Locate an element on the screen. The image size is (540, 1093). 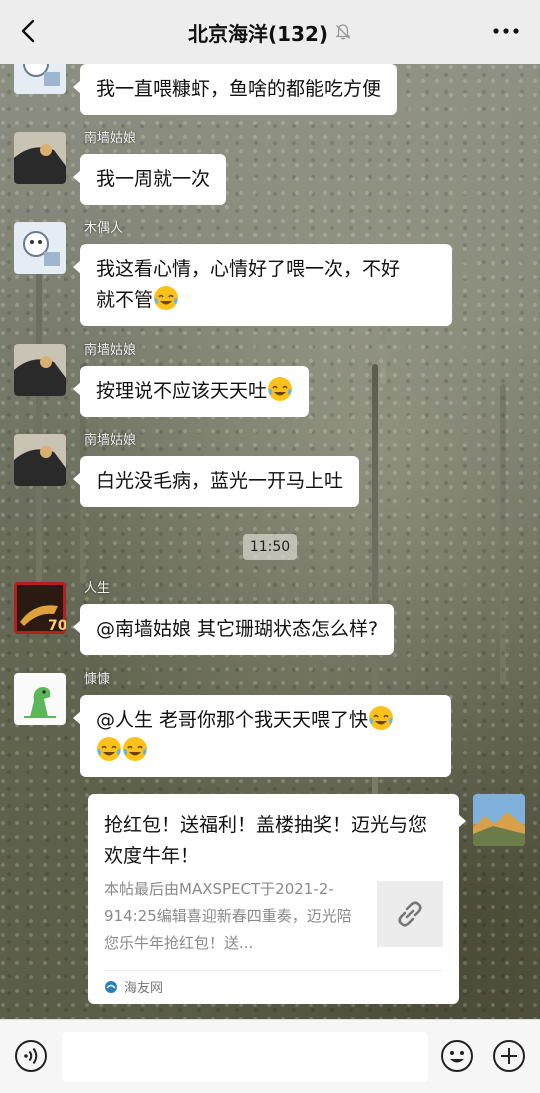
ellipsis-icon is located at coordinates (506, 31).